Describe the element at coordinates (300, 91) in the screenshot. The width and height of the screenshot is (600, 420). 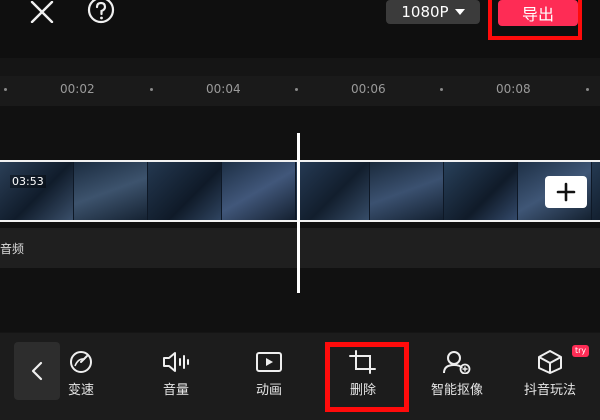
I see `time-ruler: 00:02 00:04 00:06 00:08` at that location.